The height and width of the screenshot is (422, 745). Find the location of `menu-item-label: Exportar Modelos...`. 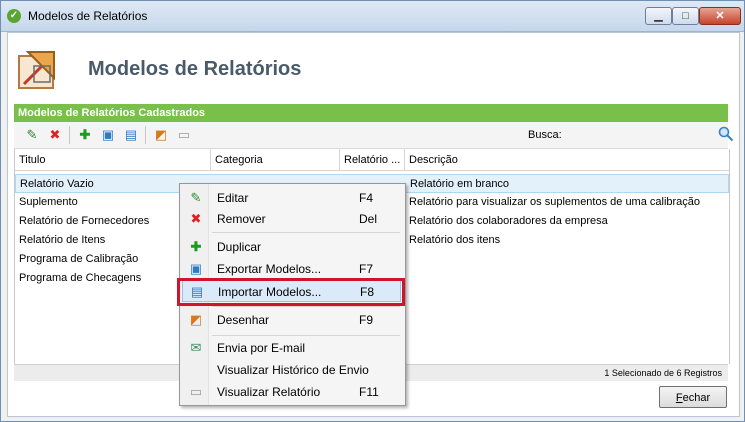

menu-item-label: Exportar Modelos... is located at coordinates (269, 269).